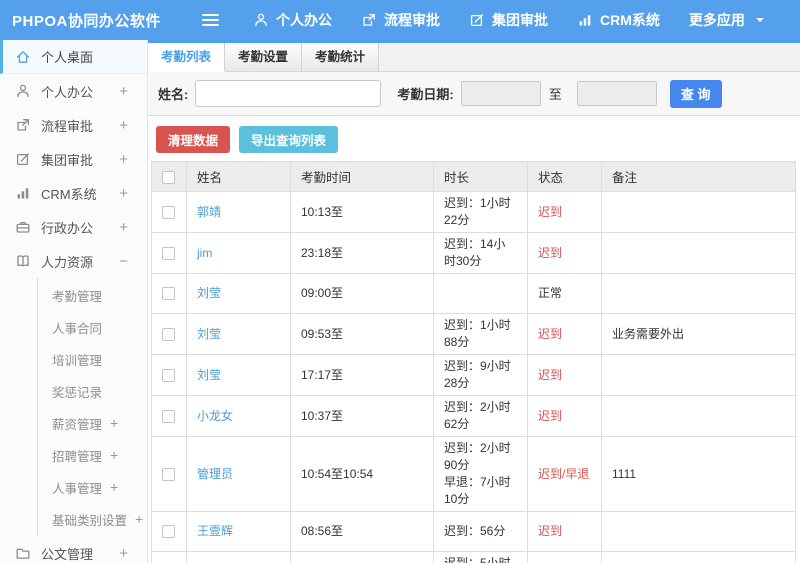 Image resolution: width=800 pixels, height=563 pixels. I want to click on checkbox-cell, so click(169, 474).